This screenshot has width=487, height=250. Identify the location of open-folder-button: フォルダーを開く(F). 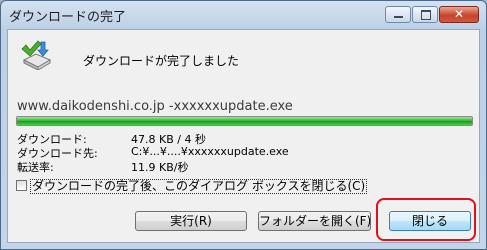
(314, 221).